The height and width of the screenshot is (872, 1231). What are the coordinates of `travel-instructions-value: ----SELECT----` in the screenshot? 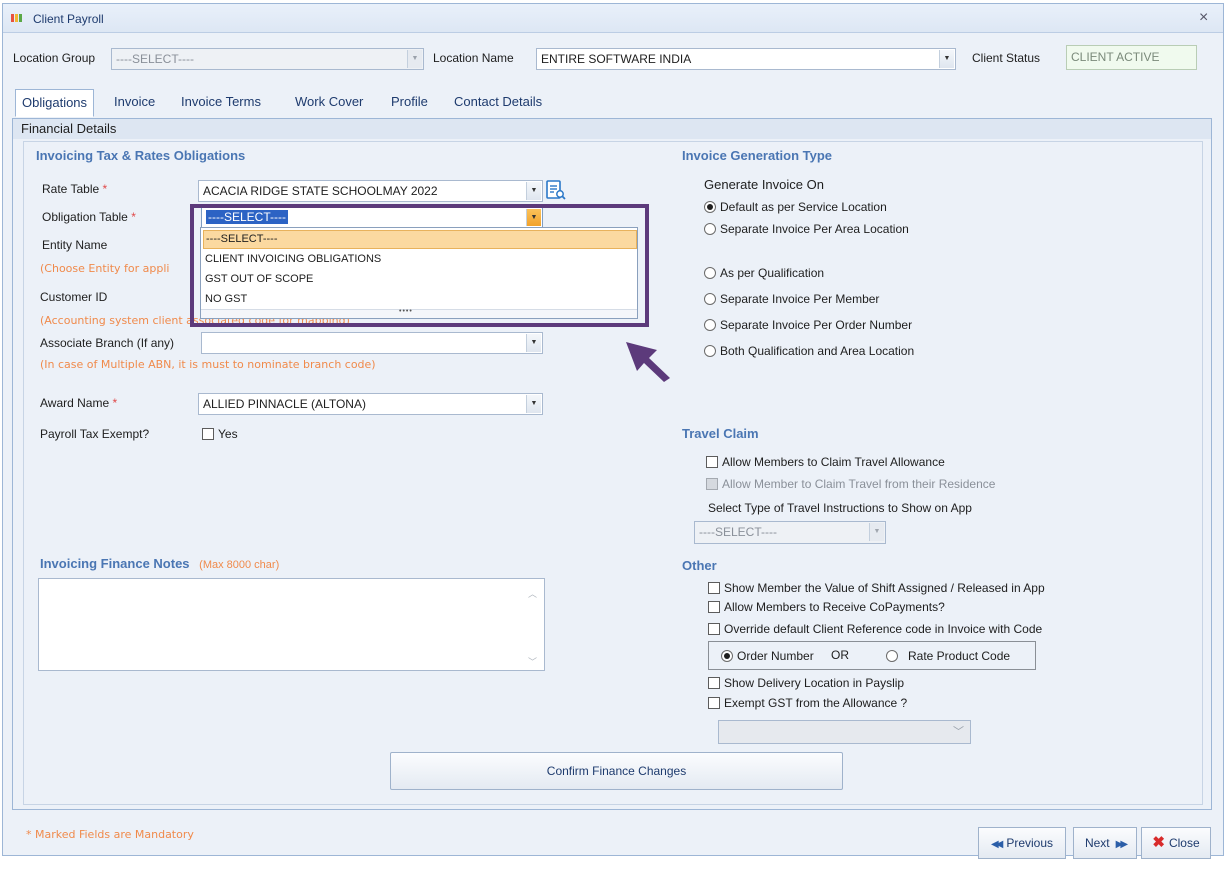 It's located at (738, 532).